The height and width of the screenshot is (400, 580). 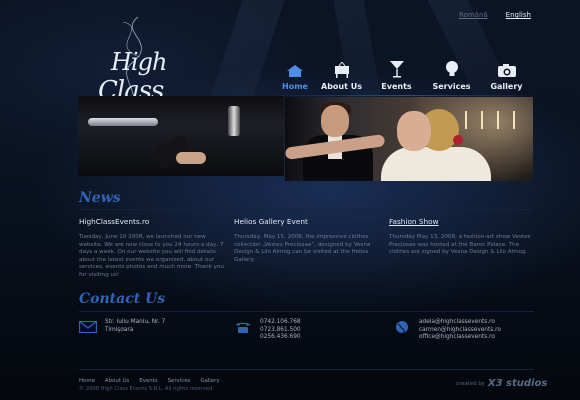 I want to click on email-link: office@highclassevents.ro, so click(x=460, y=338).